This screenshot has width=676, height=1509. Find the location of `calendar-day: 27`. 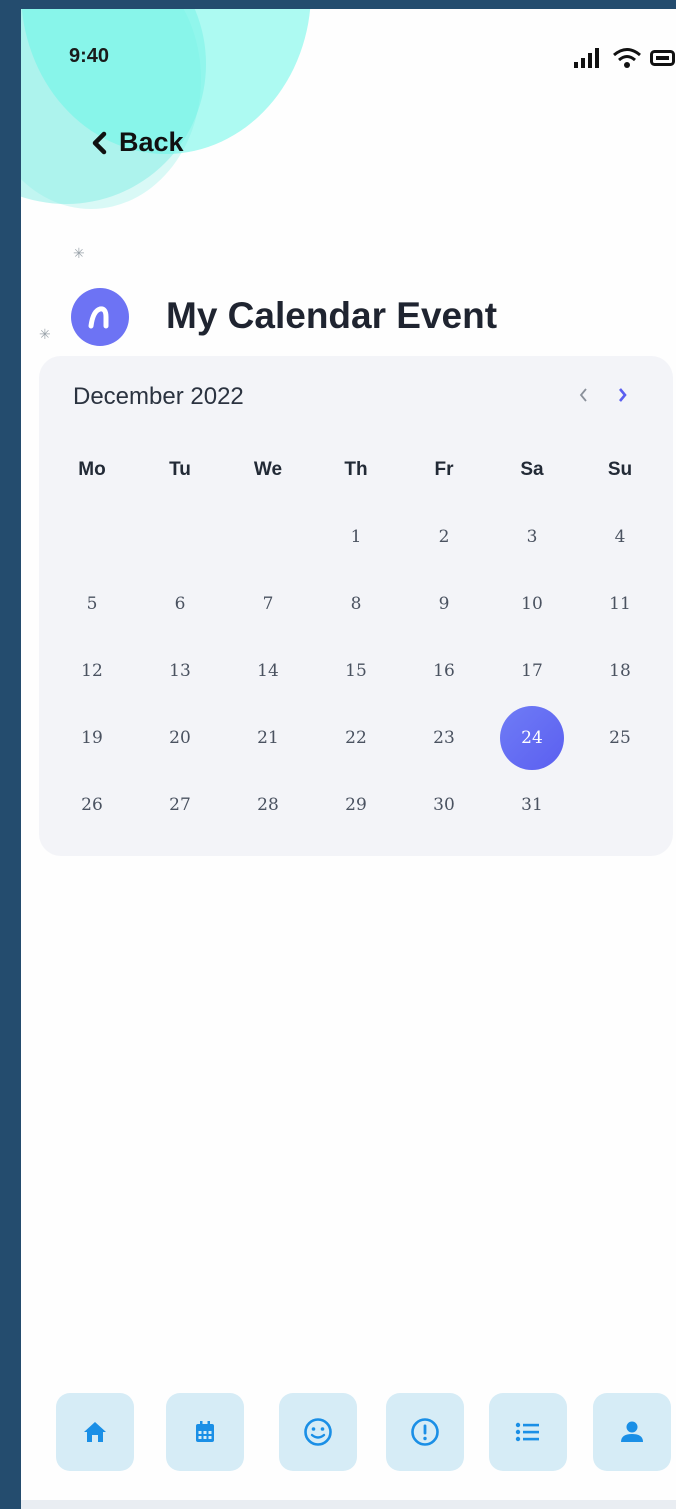

calendar-day: 27 is located at coordinates (180, 804).